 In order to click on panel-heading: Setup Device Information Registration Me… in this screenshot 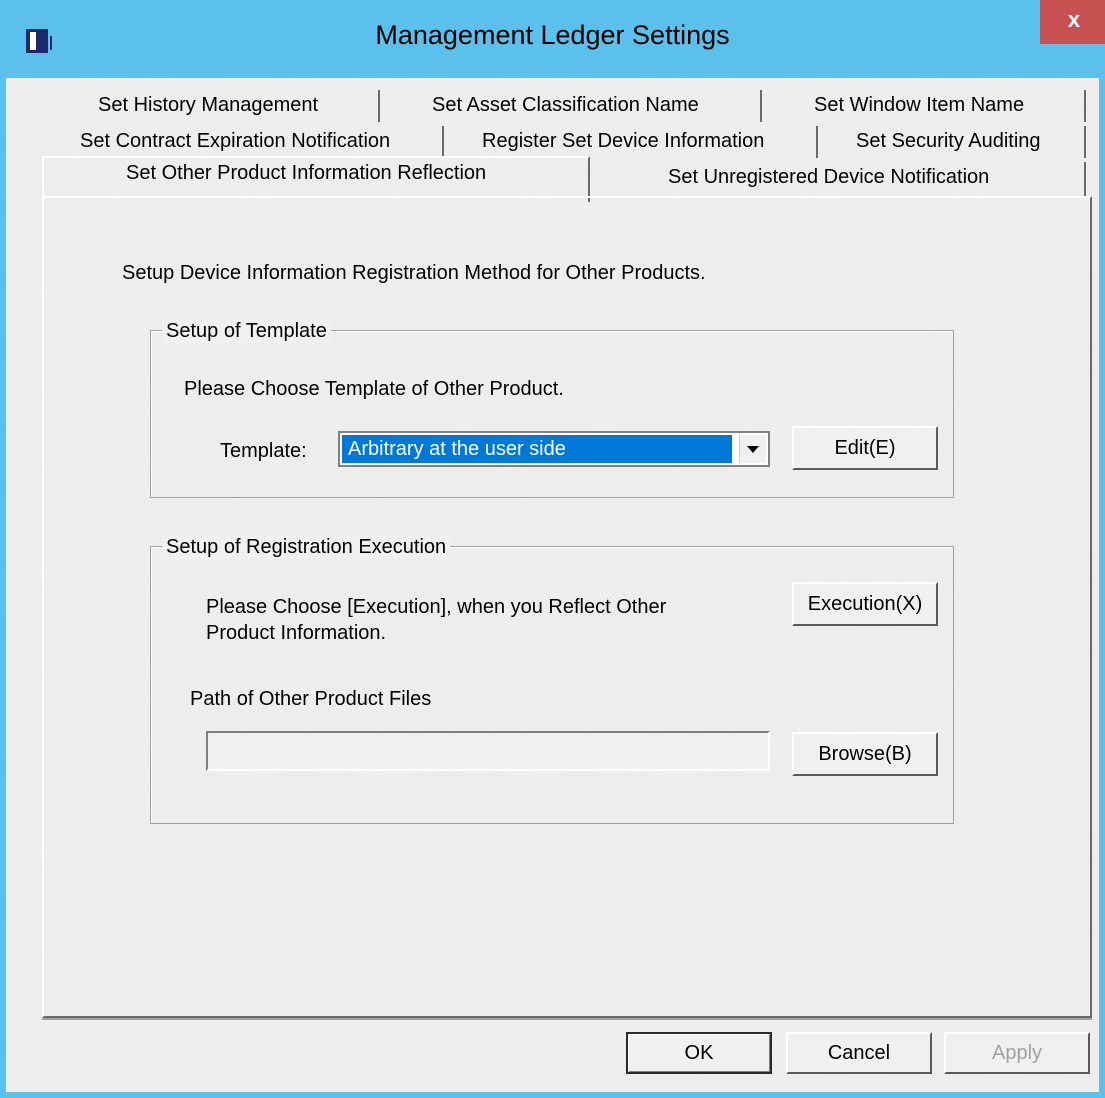, I will do `click(414, 273)`.